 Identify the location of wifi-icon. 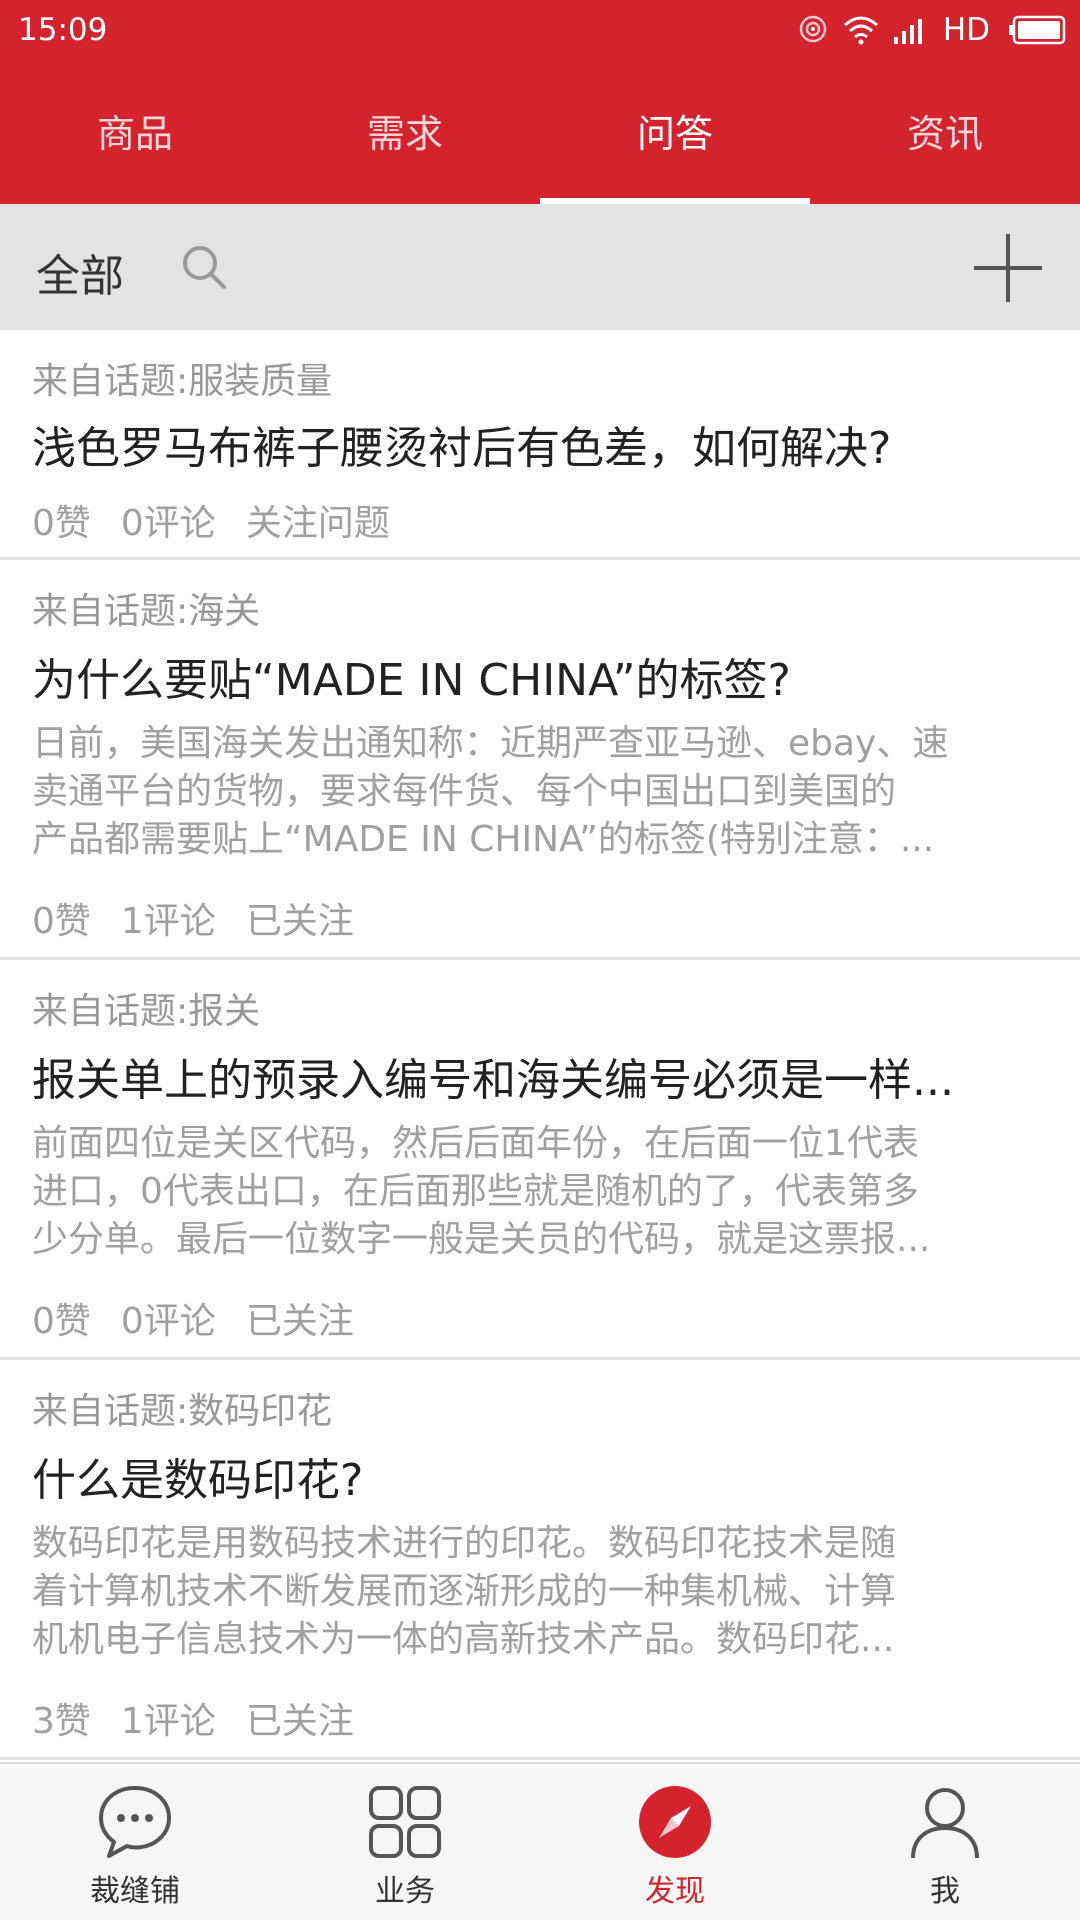
(861, 30).